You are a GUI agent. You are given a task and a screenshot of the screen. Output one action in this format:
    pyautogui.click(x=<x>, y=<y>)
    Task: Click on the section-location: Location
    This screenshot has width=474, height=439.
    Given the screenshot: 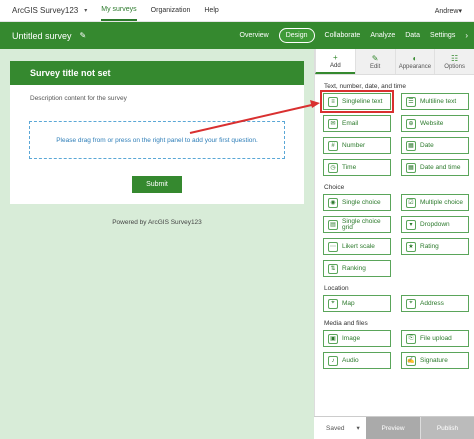 What is the action you would take?
    pyautogui.click(x=336, y=288)
    